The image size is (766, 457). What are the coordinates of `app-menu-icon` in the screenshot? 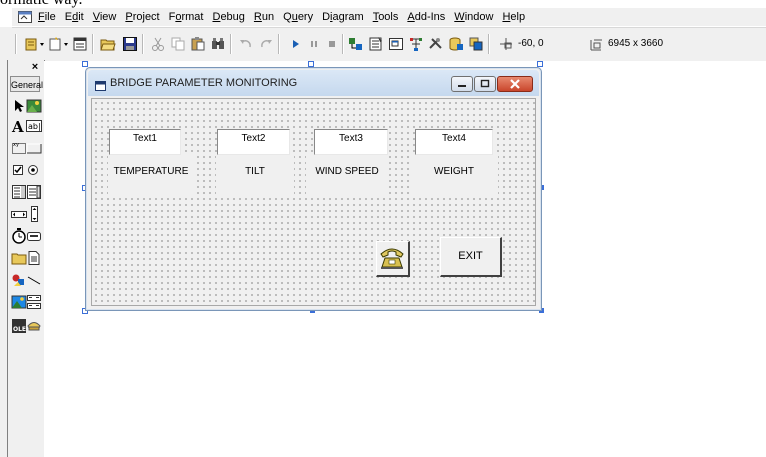 It's located at (25, 17).